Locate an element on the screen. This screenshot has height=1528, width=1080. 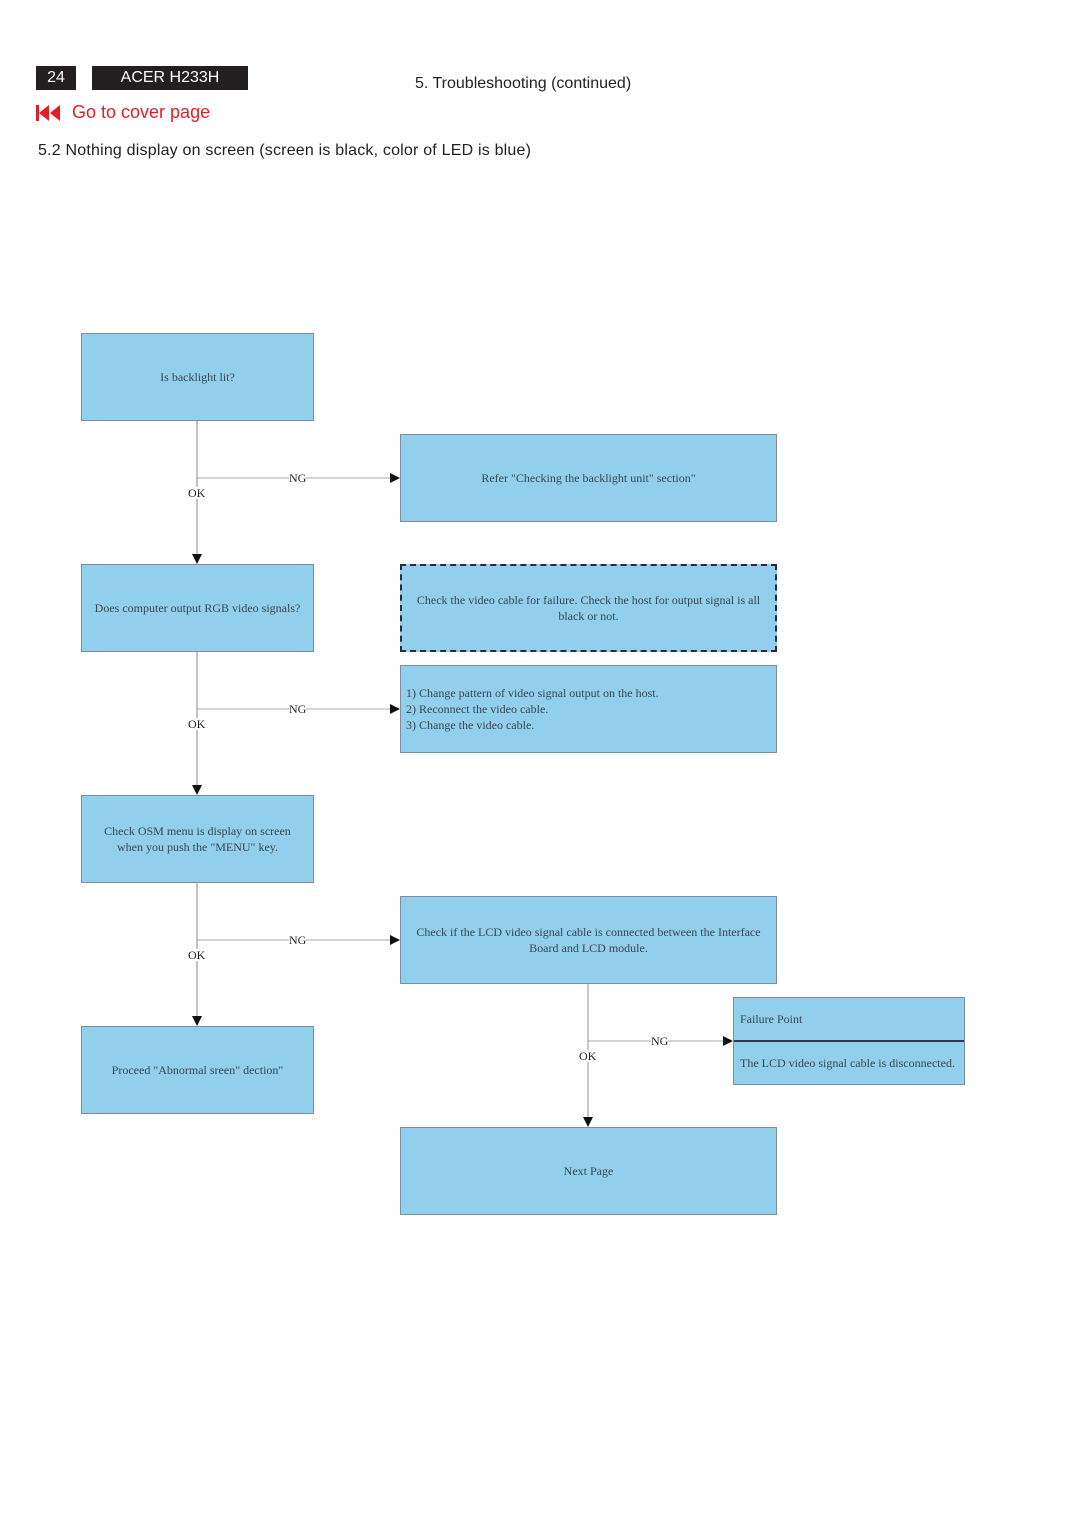
node-text: Next Page is located at coordinates (588, 1171).